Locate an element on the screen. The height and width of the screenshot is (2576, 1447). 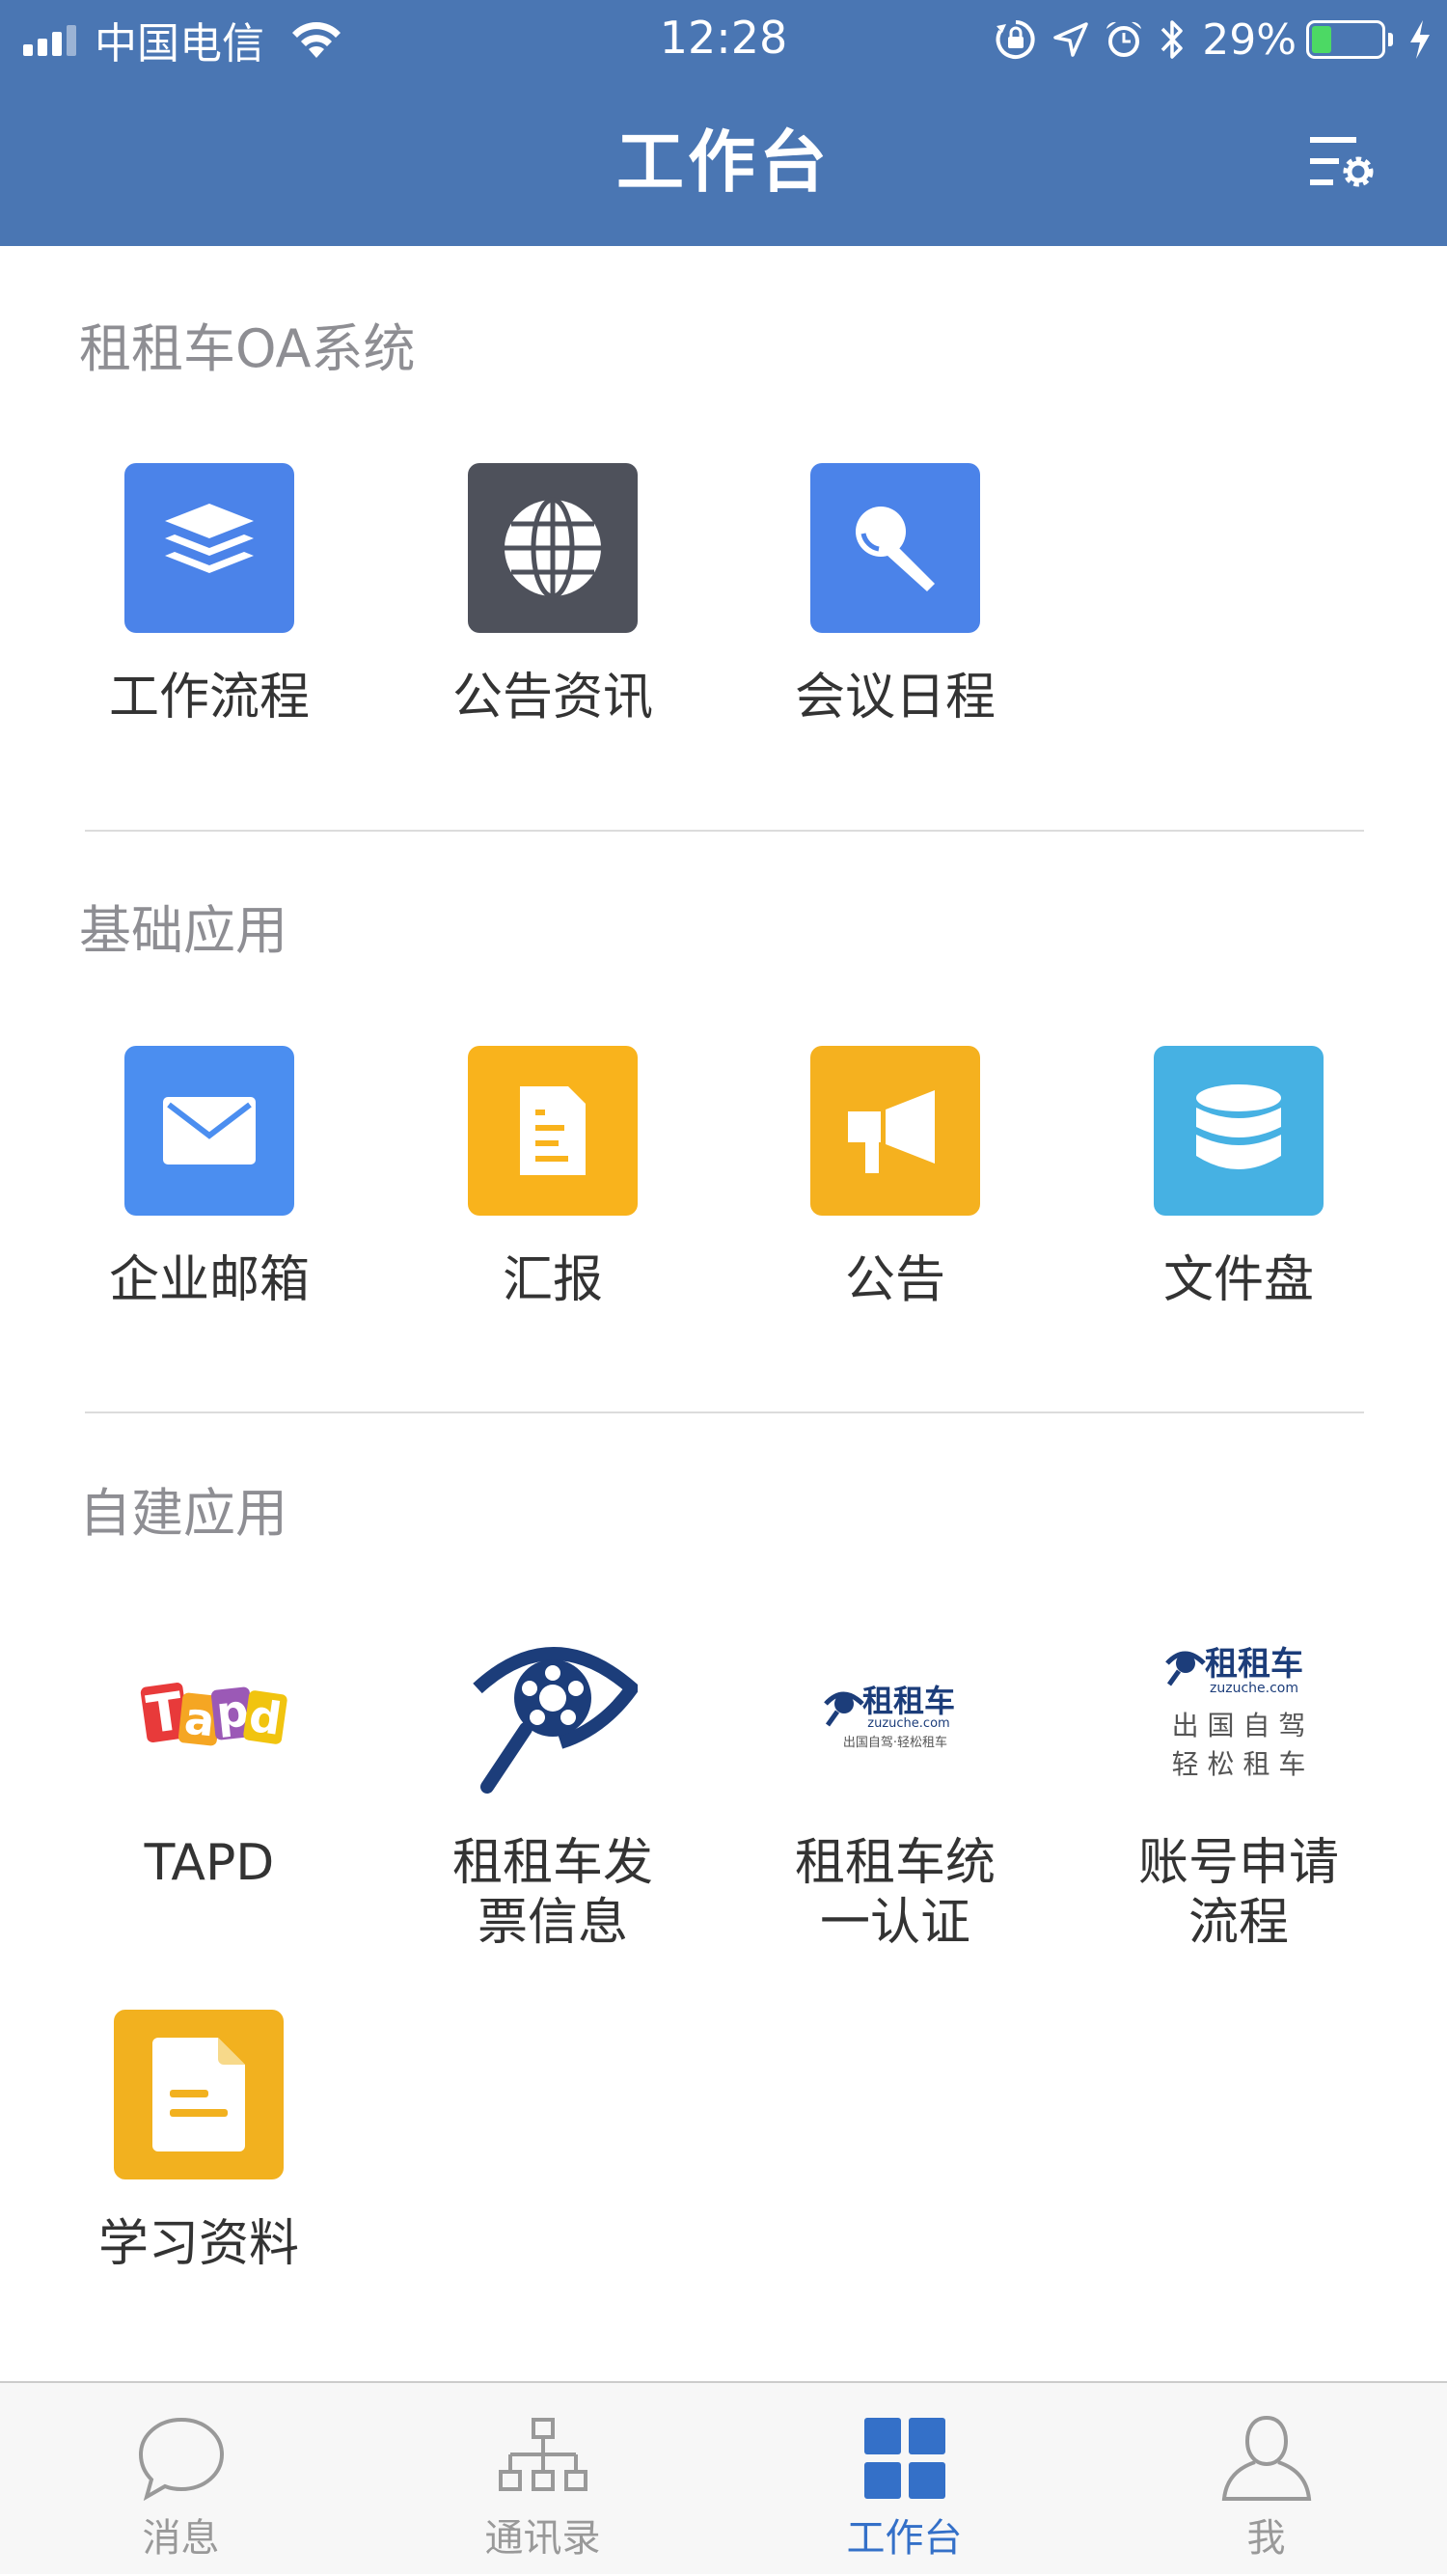
microphone-icon is located at coordinates (895, 548).